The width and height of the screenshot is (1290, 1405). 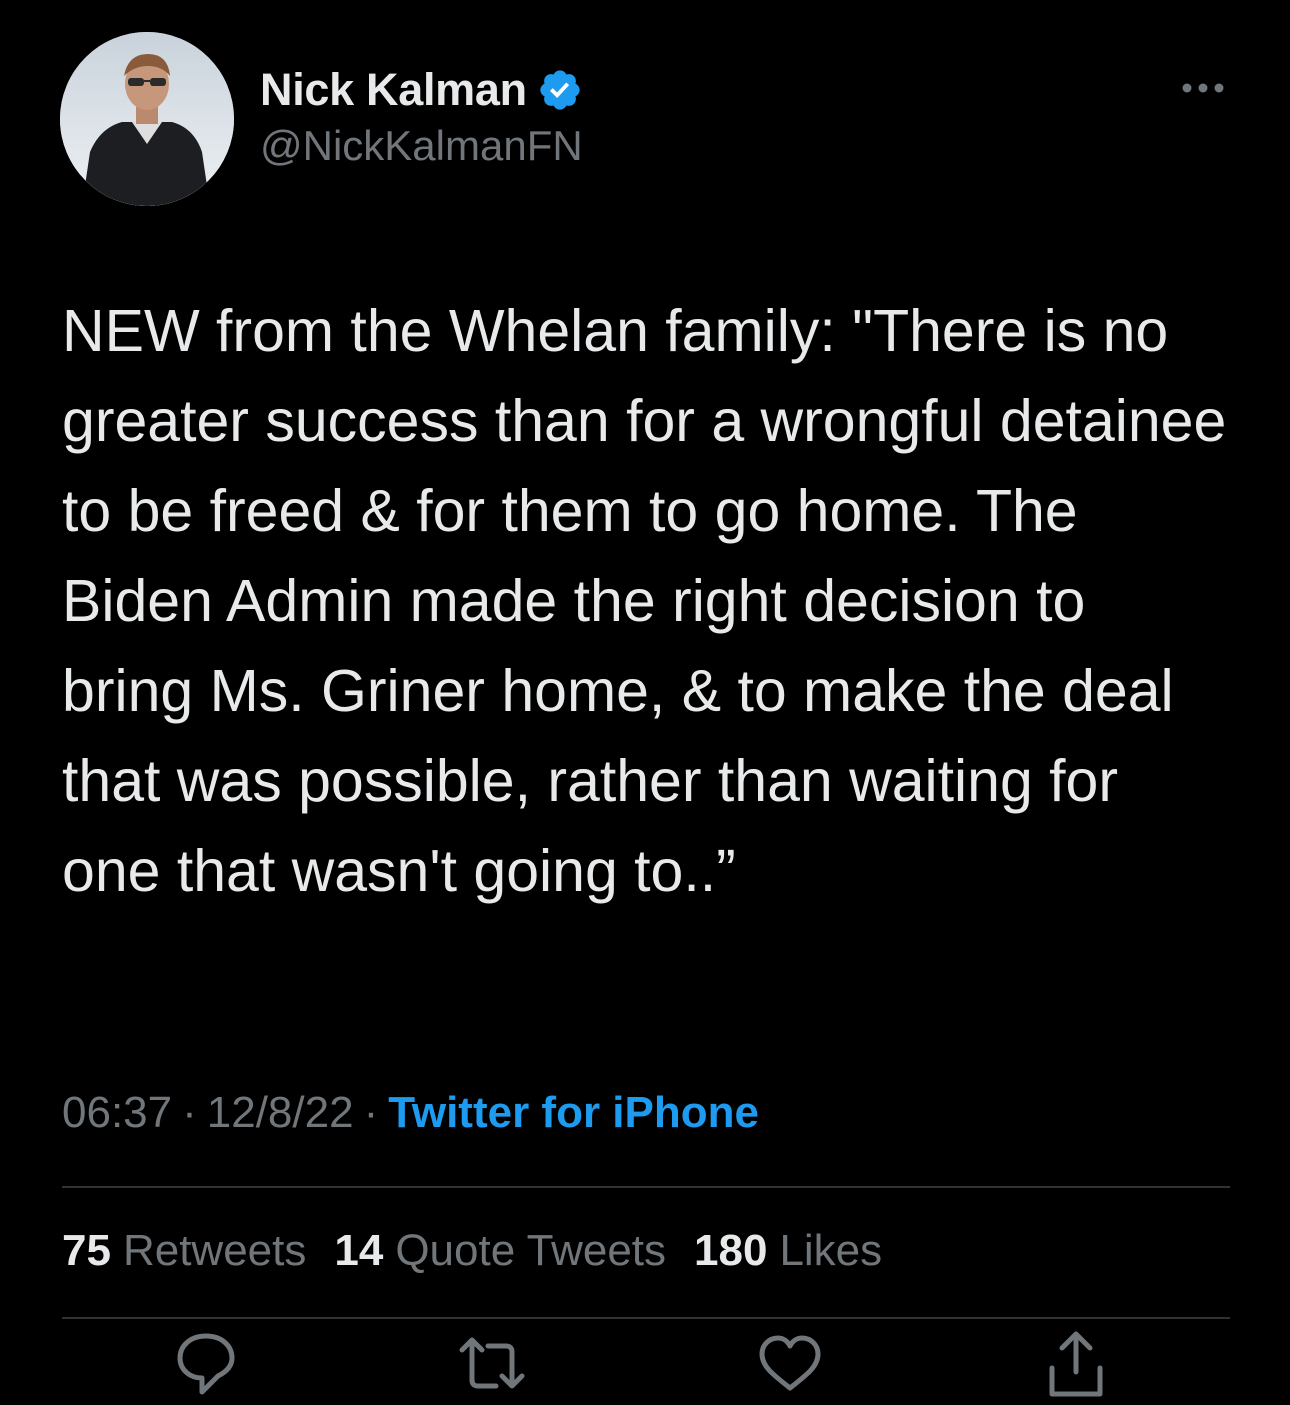 I want to click on share-icon, so click(x=1076, y=1364).